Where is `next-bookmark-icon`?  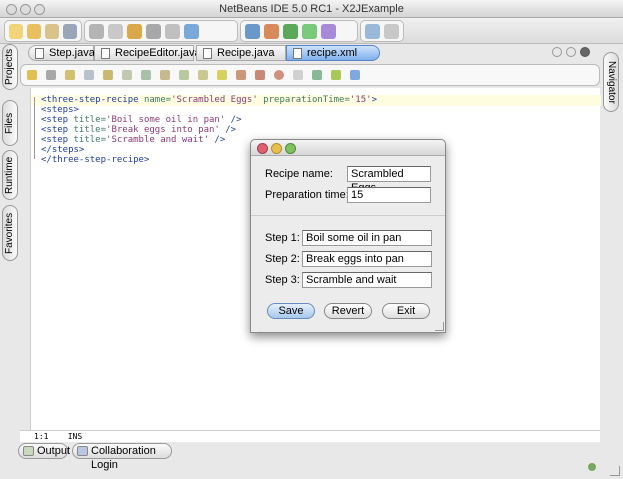
next-bookmark-icon is located at coordinates (184, 75).